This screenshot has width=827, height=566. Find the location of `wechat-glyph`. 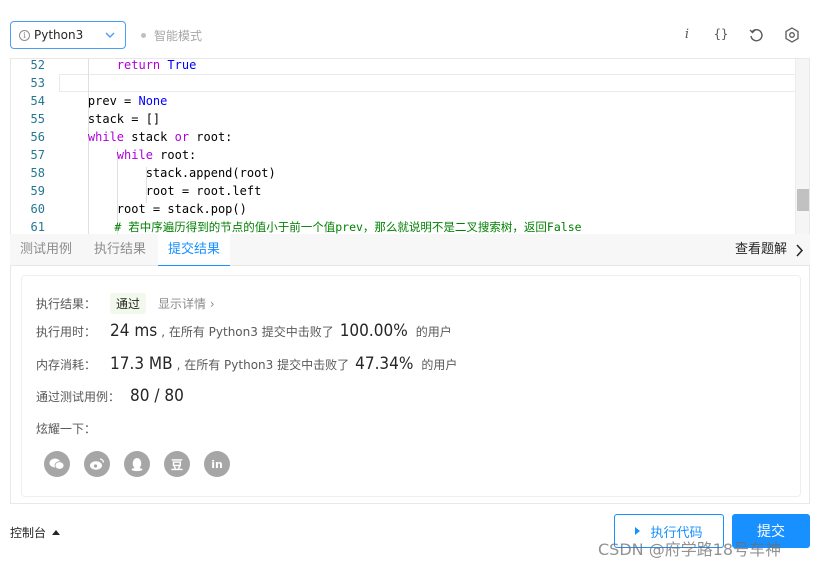

wechat-glyph is located at coordinates (57, 464).